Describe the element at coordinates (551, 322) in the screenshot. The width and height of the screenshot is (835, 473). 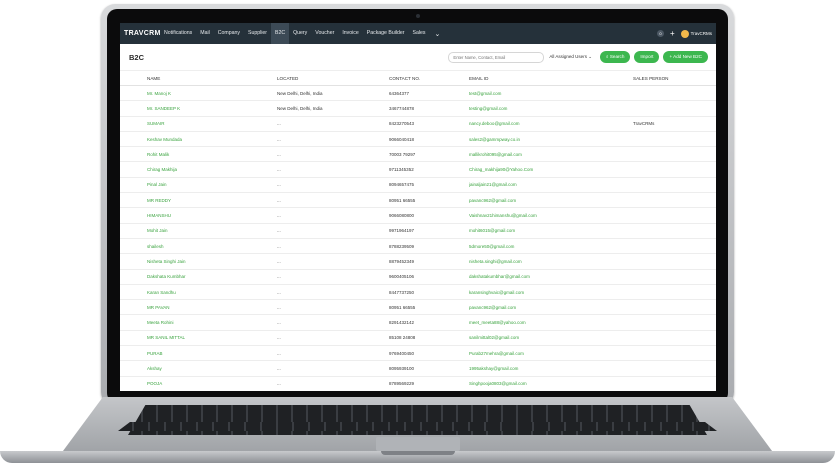
I see `cell-email: meet_meeta88@yahoo.com` at that location.